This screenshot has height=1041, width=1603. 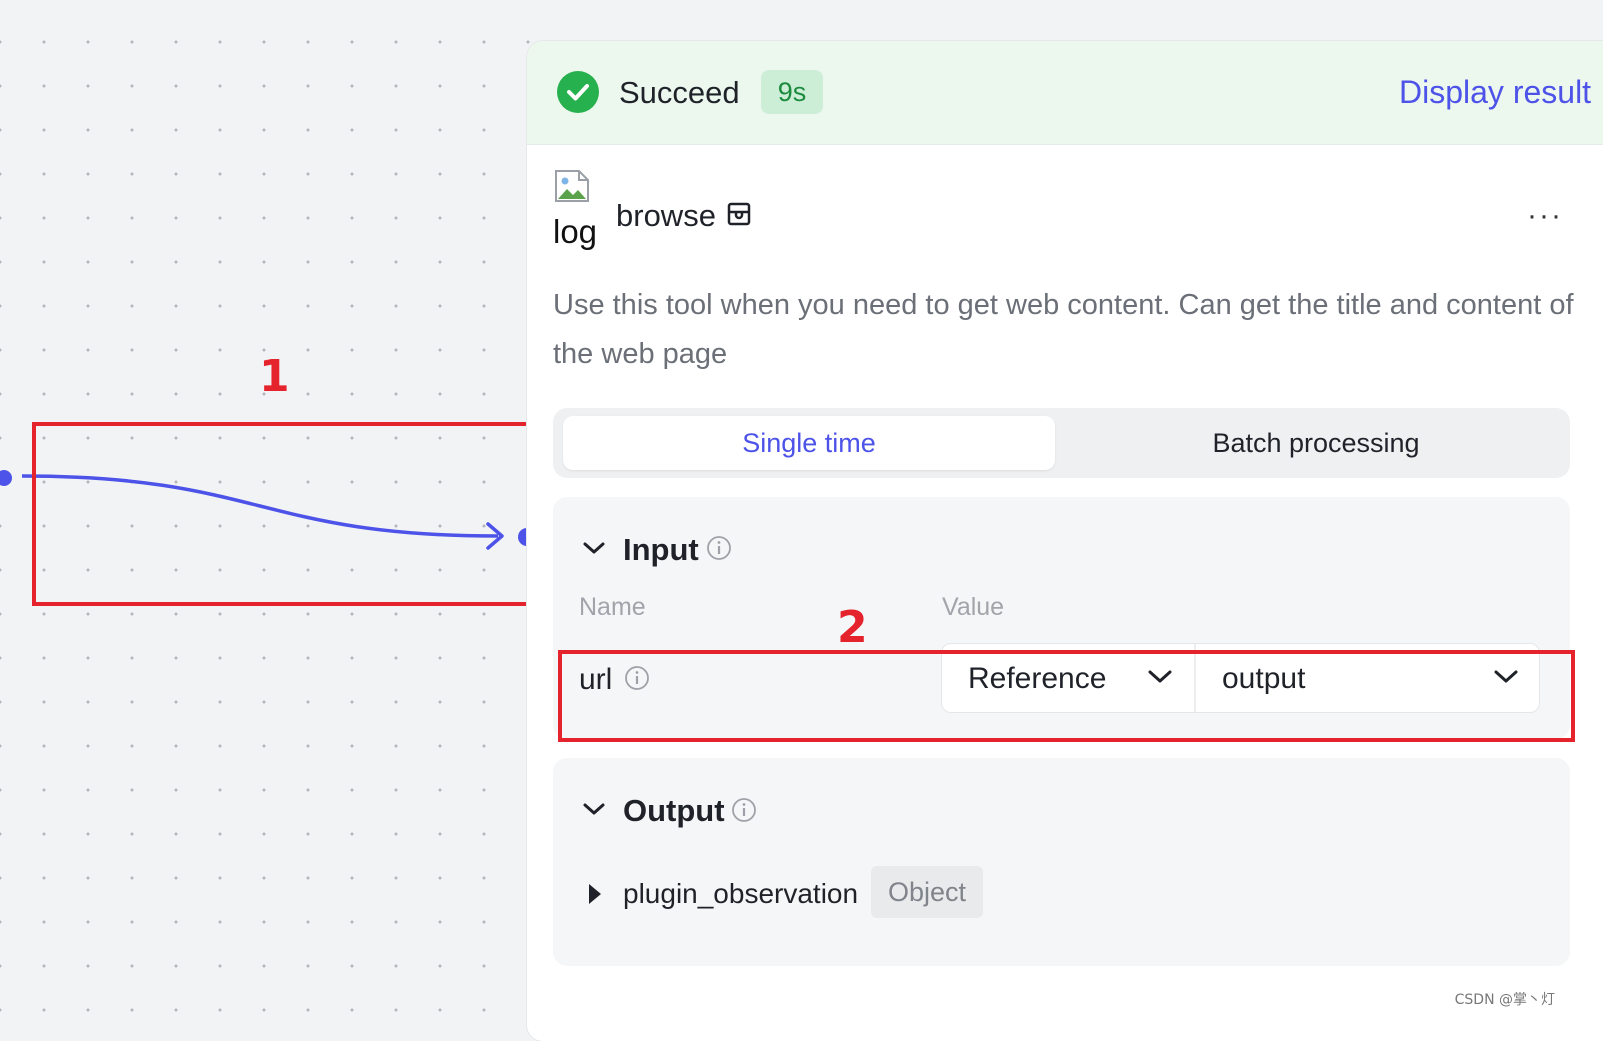 I want to click on store-icon, so click(x=739, y=216).